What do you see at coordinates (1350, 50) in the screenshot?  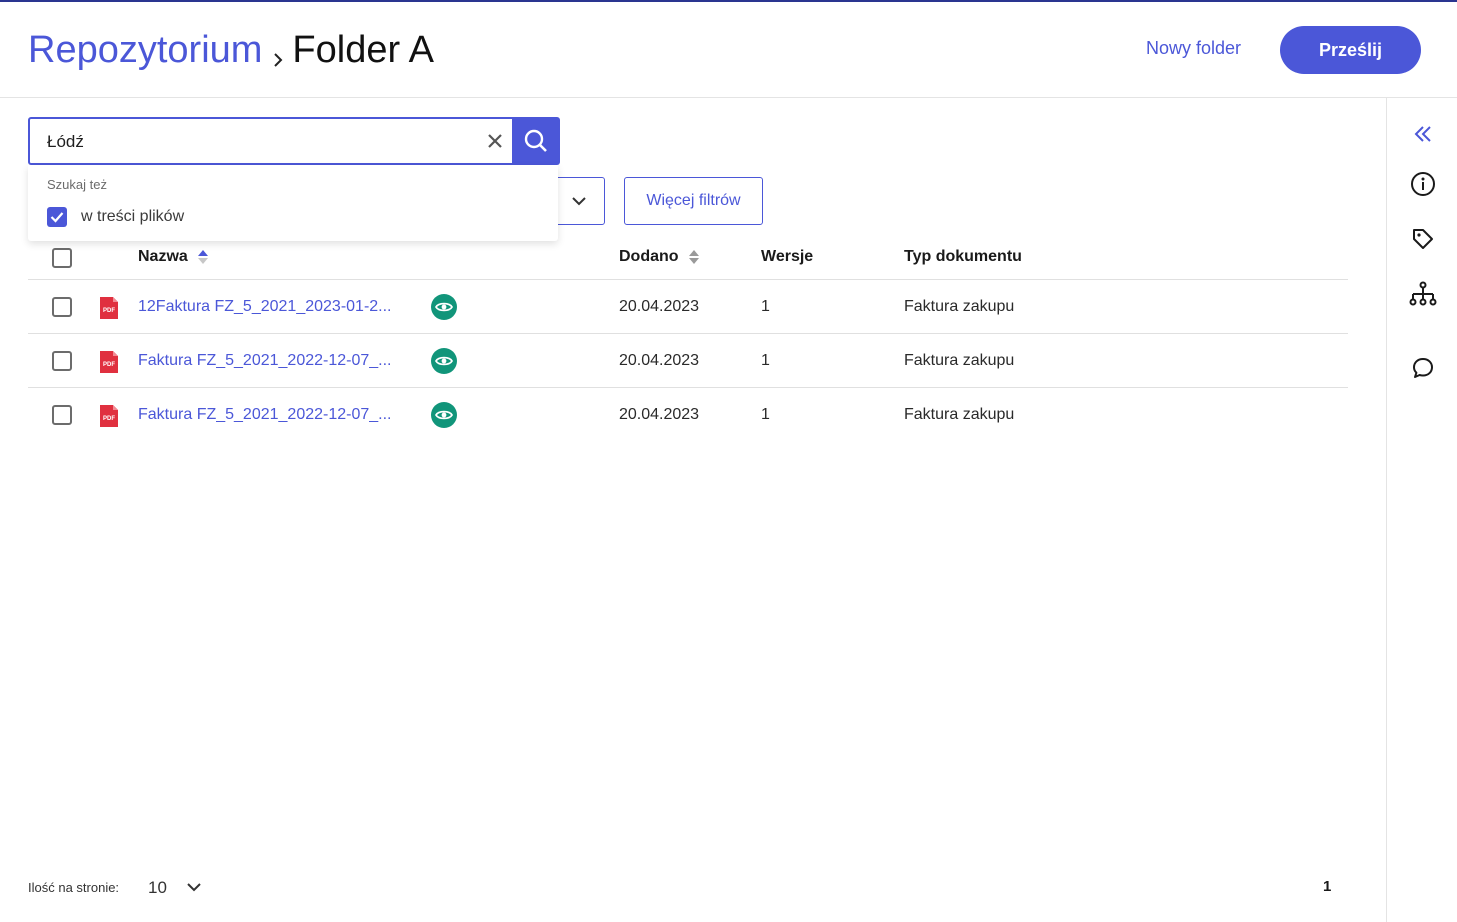 I see `upload-button: Prześlij` at bounding box center [1350, 50].